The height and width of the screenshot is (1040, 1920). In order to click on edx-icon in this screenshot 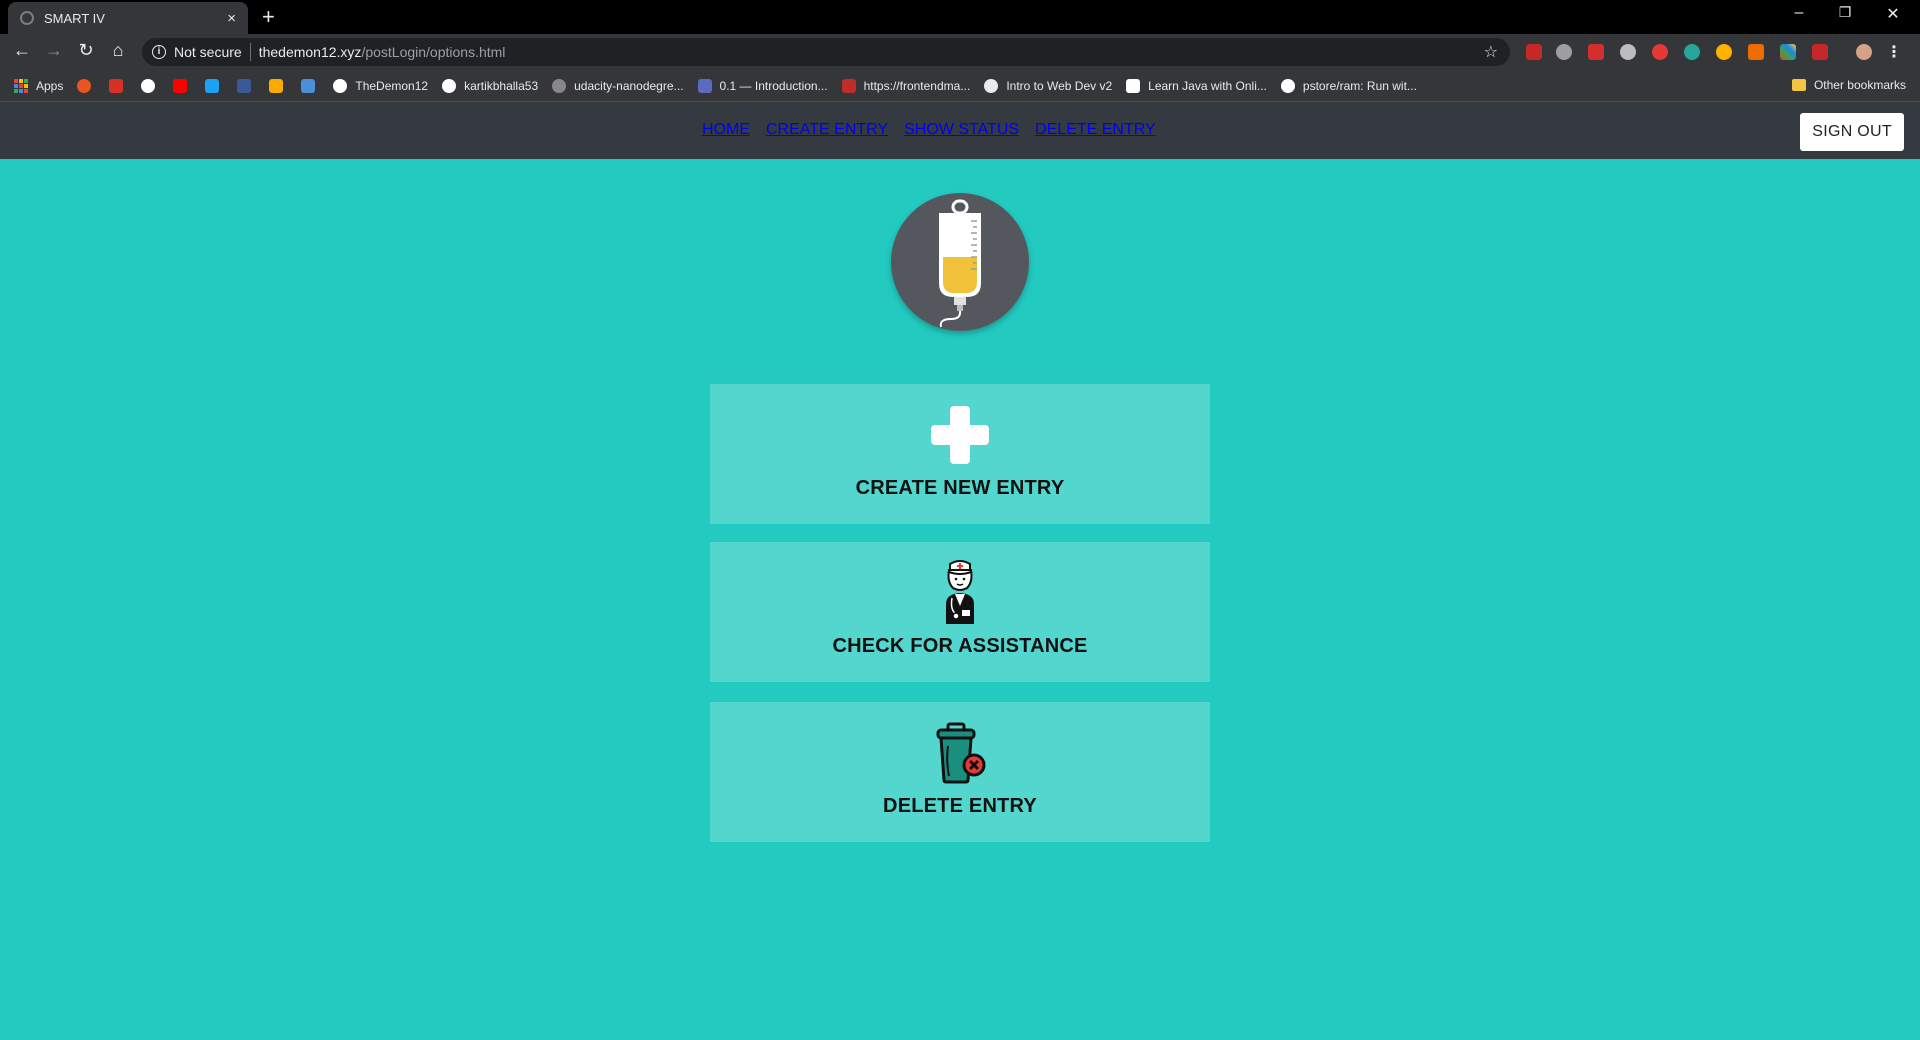, I will do `click(1133, 85)`.